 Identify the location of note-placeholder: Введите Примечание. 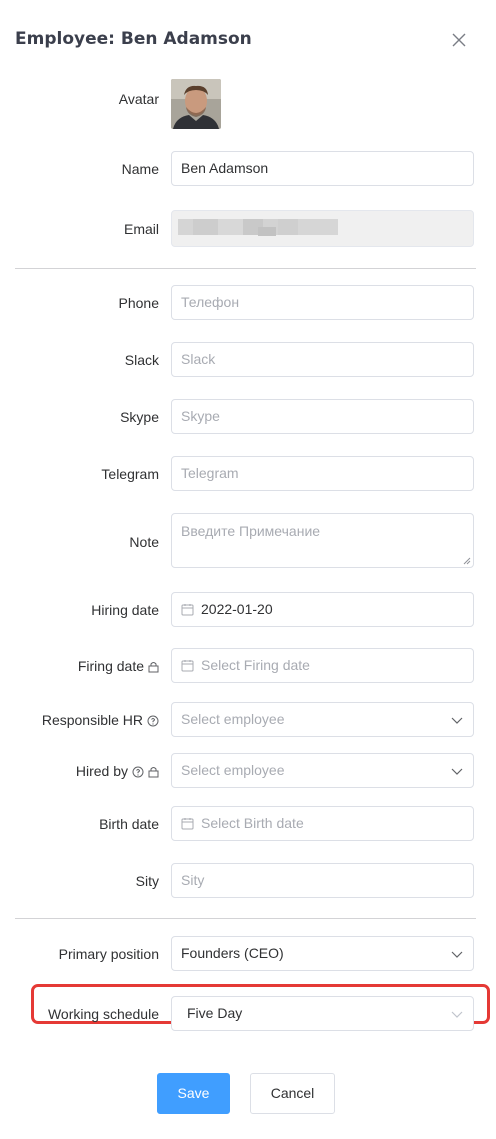
(251, 531).